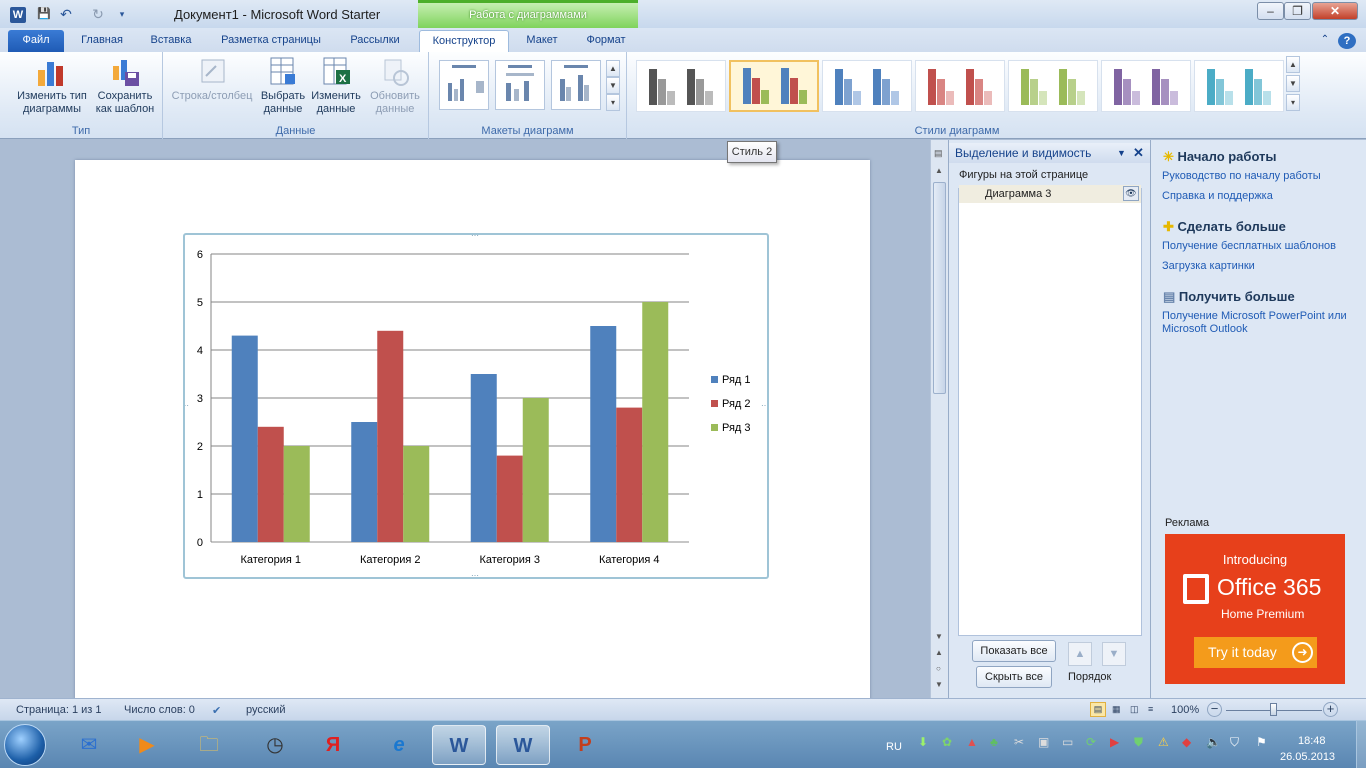  Describe the element at coordinates (1293, 83) in the screenshot. I see `styles-scroll-down-icon: ▼` at that location.